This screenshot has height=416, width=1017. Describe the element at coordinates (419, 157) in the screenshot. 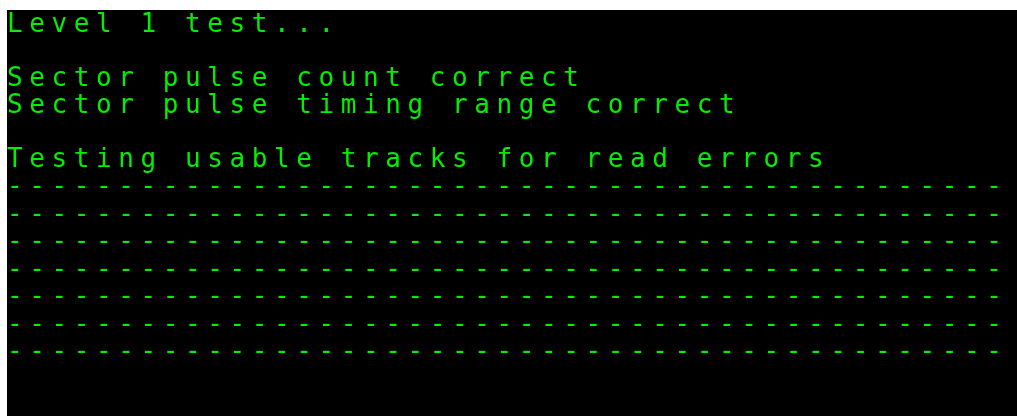

I see `terminal-text: Testing usable tracks for read errors` at that location.